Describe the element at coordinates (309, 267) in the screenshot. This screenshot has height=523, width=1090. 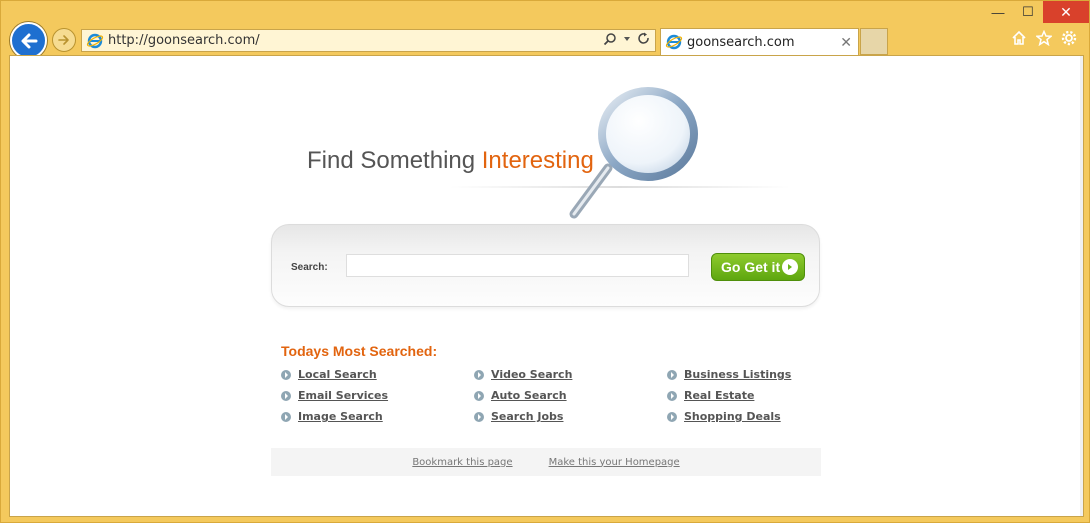
I see `search-label: Search:` at that location.